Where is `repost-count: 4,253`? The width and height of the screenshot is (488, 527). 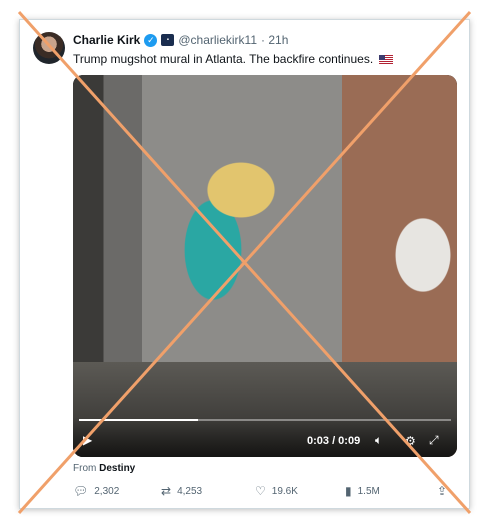 repost-count: 4,253 is located at coordinates (190, 491).